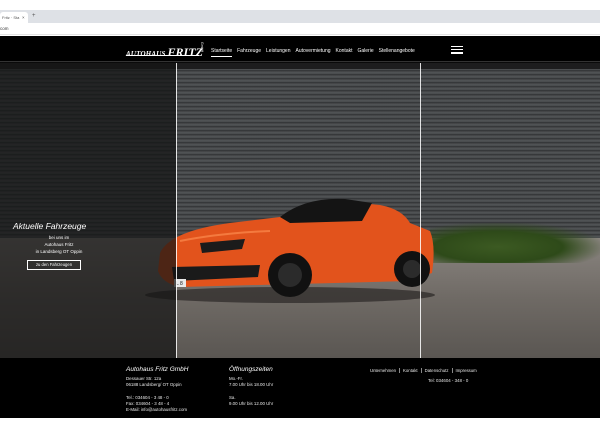 The image size is (600, 440). Describe the element at coordinates (4, 28) in the screenshot. I see `address-text: com` at that location.